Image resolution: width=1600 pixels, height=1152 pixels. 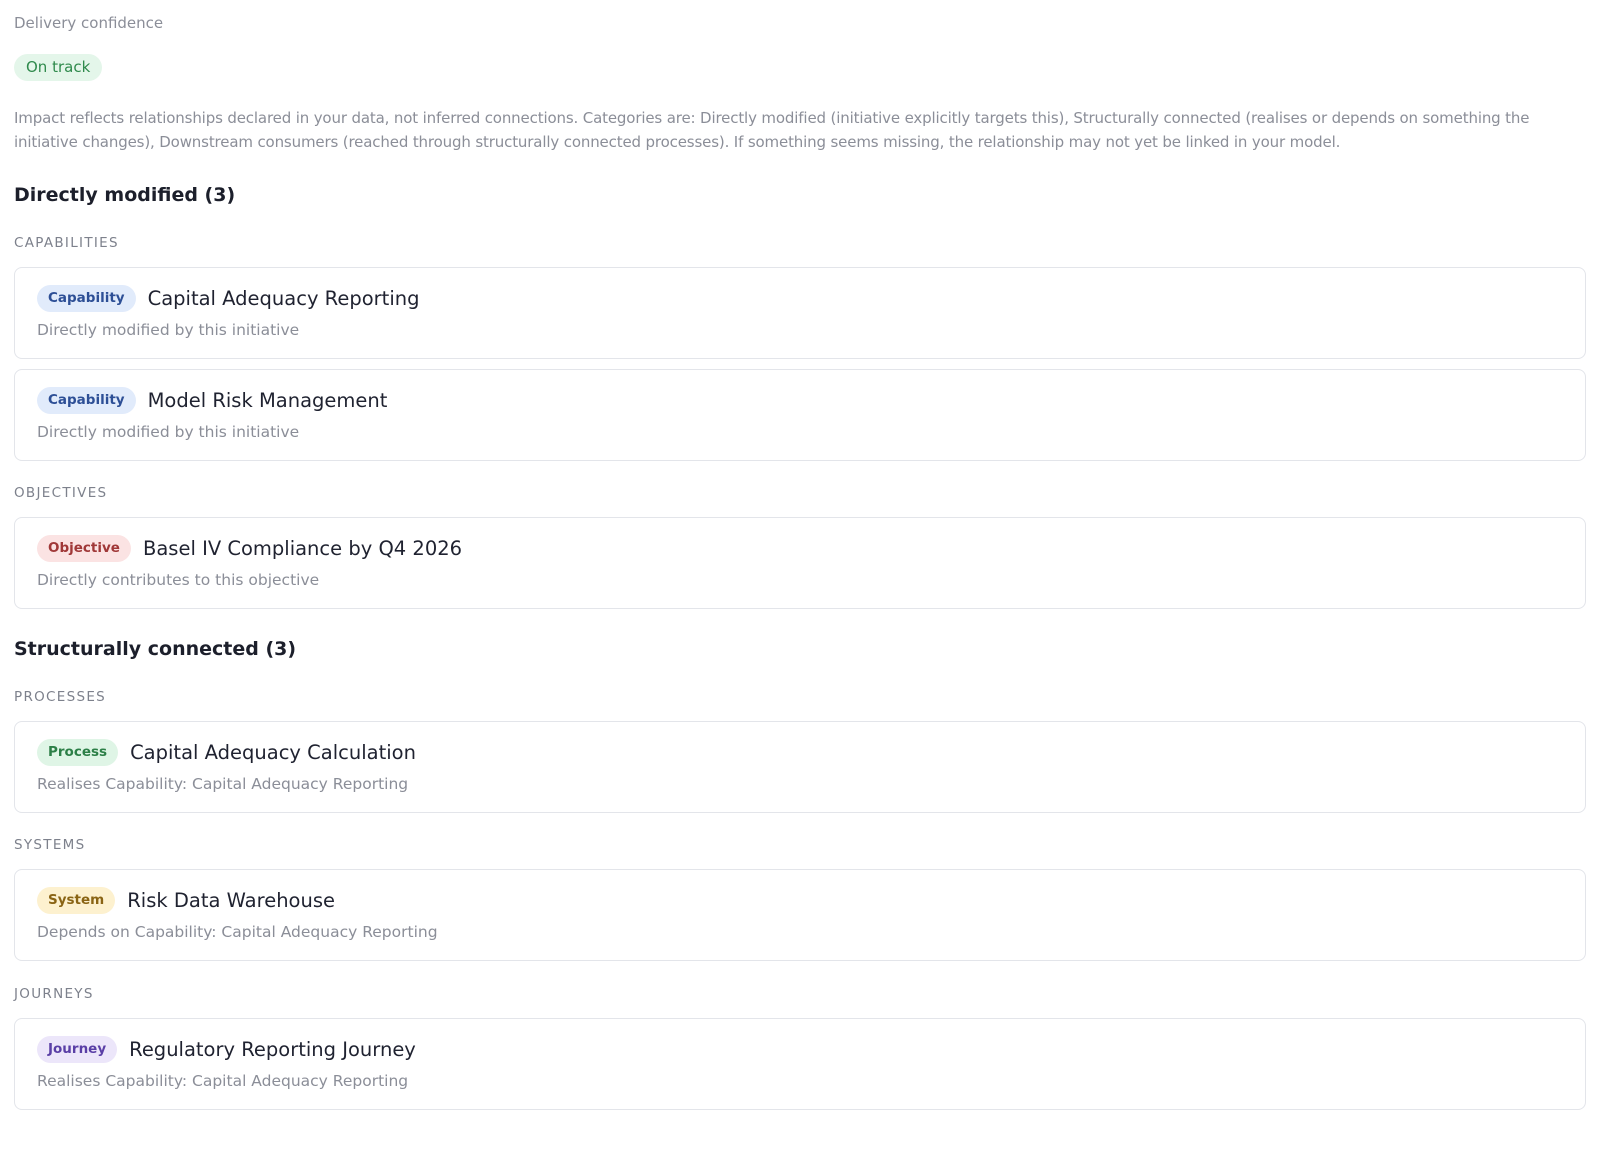 What do you see at coordinates (272, 1049) in the screenshot?
I see `card-title: Regulatory Reporting Journey` at bounding box center [272, 1049].